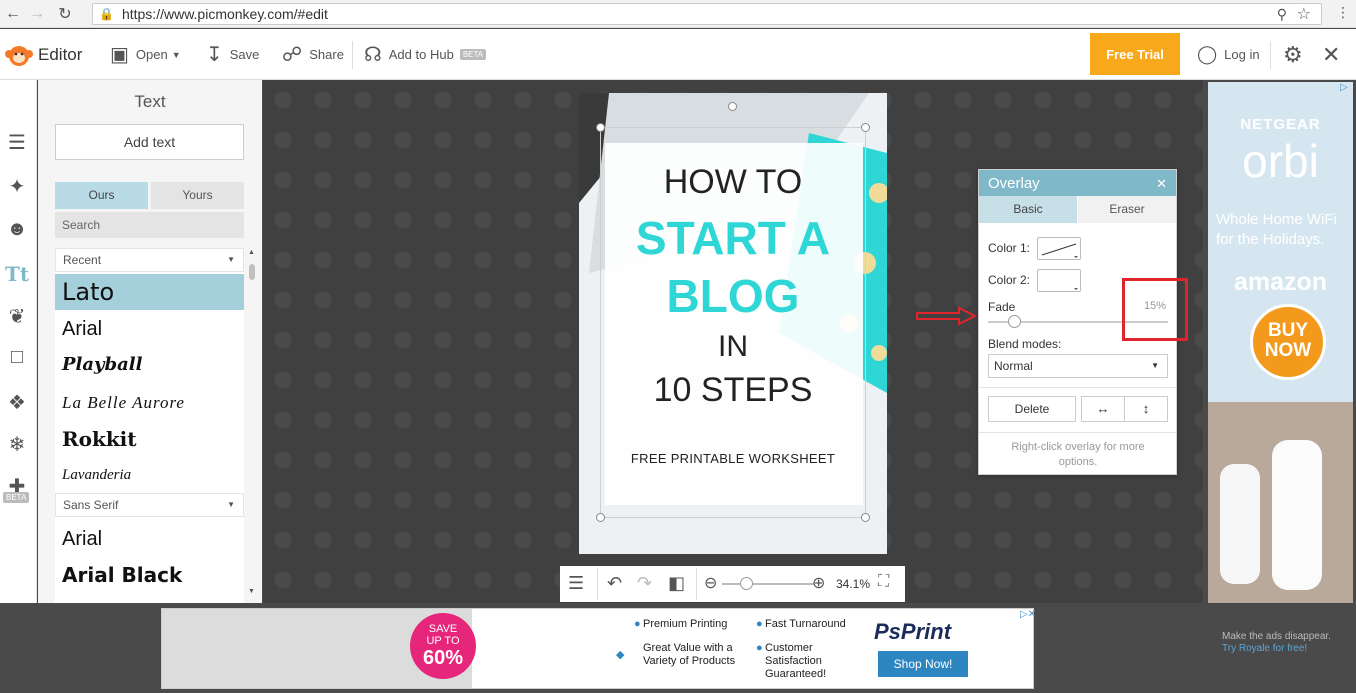  I want to click on color1-swatch, so click(1059, 248).